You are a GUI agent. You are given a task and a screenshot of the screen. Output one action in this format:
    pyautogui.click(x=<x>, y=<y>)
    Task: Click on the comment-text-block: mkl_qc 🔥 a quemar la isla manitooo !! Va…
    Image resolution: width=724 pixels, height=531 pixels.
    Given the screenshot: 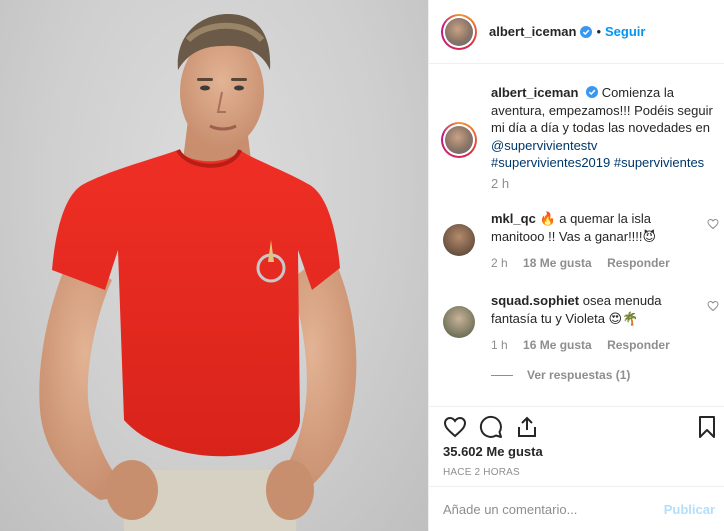 What is the action you would take?
    pyautogui.click(x=598, y=227)
    